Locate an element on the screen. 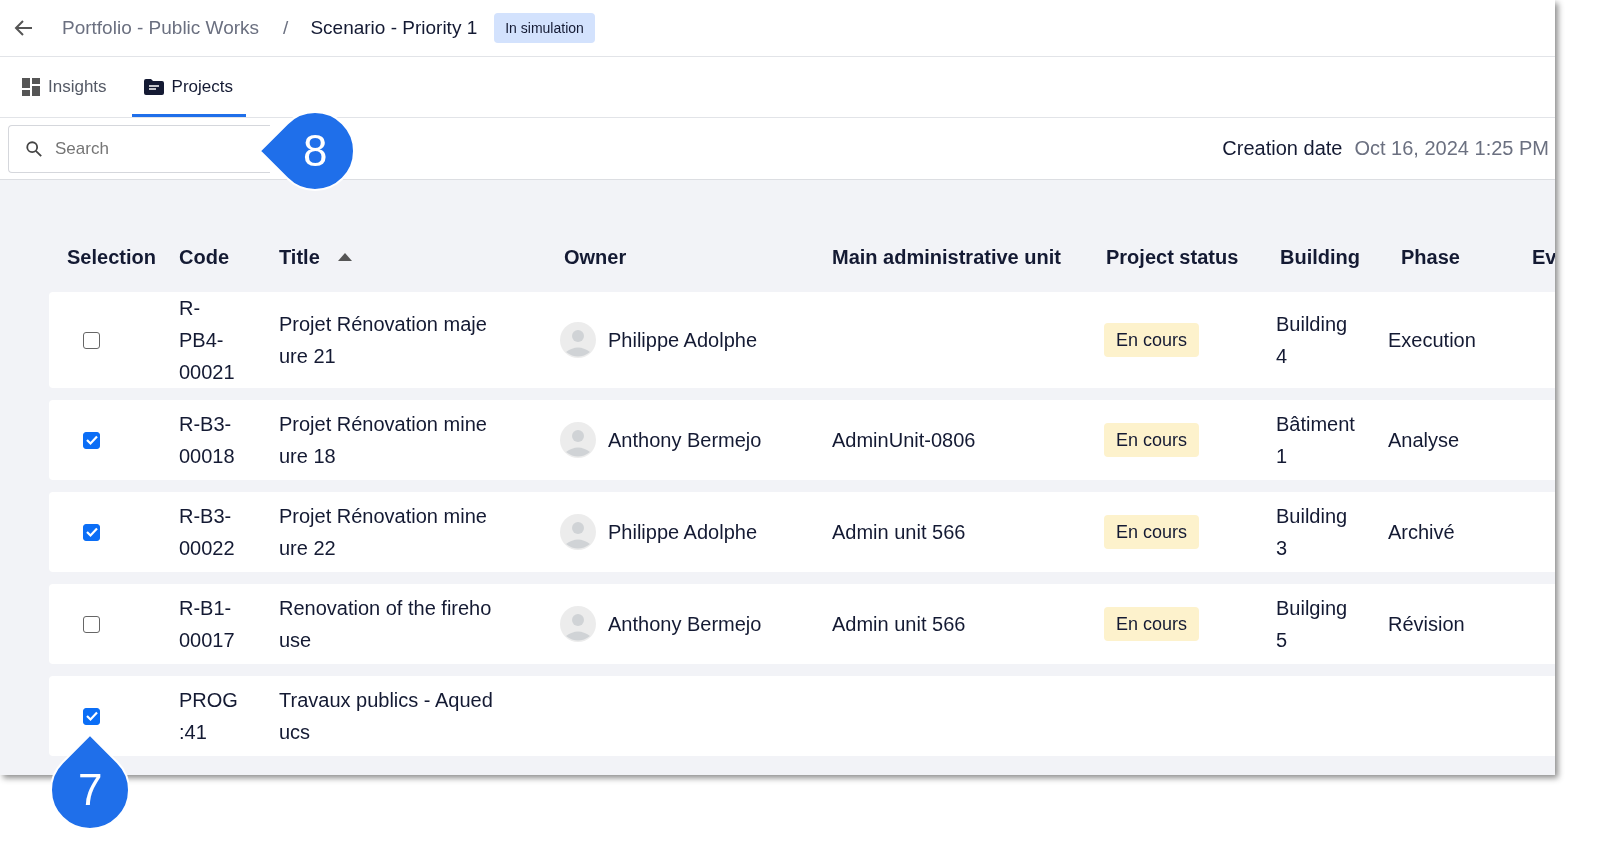 This screenshot has width=1600, height=849. column-header: Title is located at coordinates (412, 257).